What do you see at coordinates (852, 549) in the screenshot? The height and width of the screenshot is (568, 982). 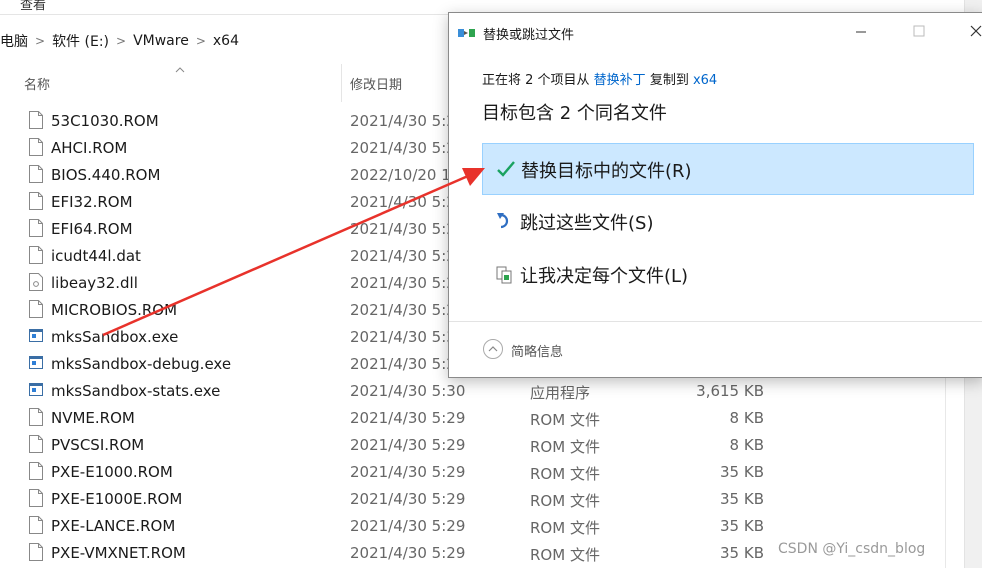 I see `watermark: CSDN @Yi_csdn_blog` at bounding box center [852, 549].